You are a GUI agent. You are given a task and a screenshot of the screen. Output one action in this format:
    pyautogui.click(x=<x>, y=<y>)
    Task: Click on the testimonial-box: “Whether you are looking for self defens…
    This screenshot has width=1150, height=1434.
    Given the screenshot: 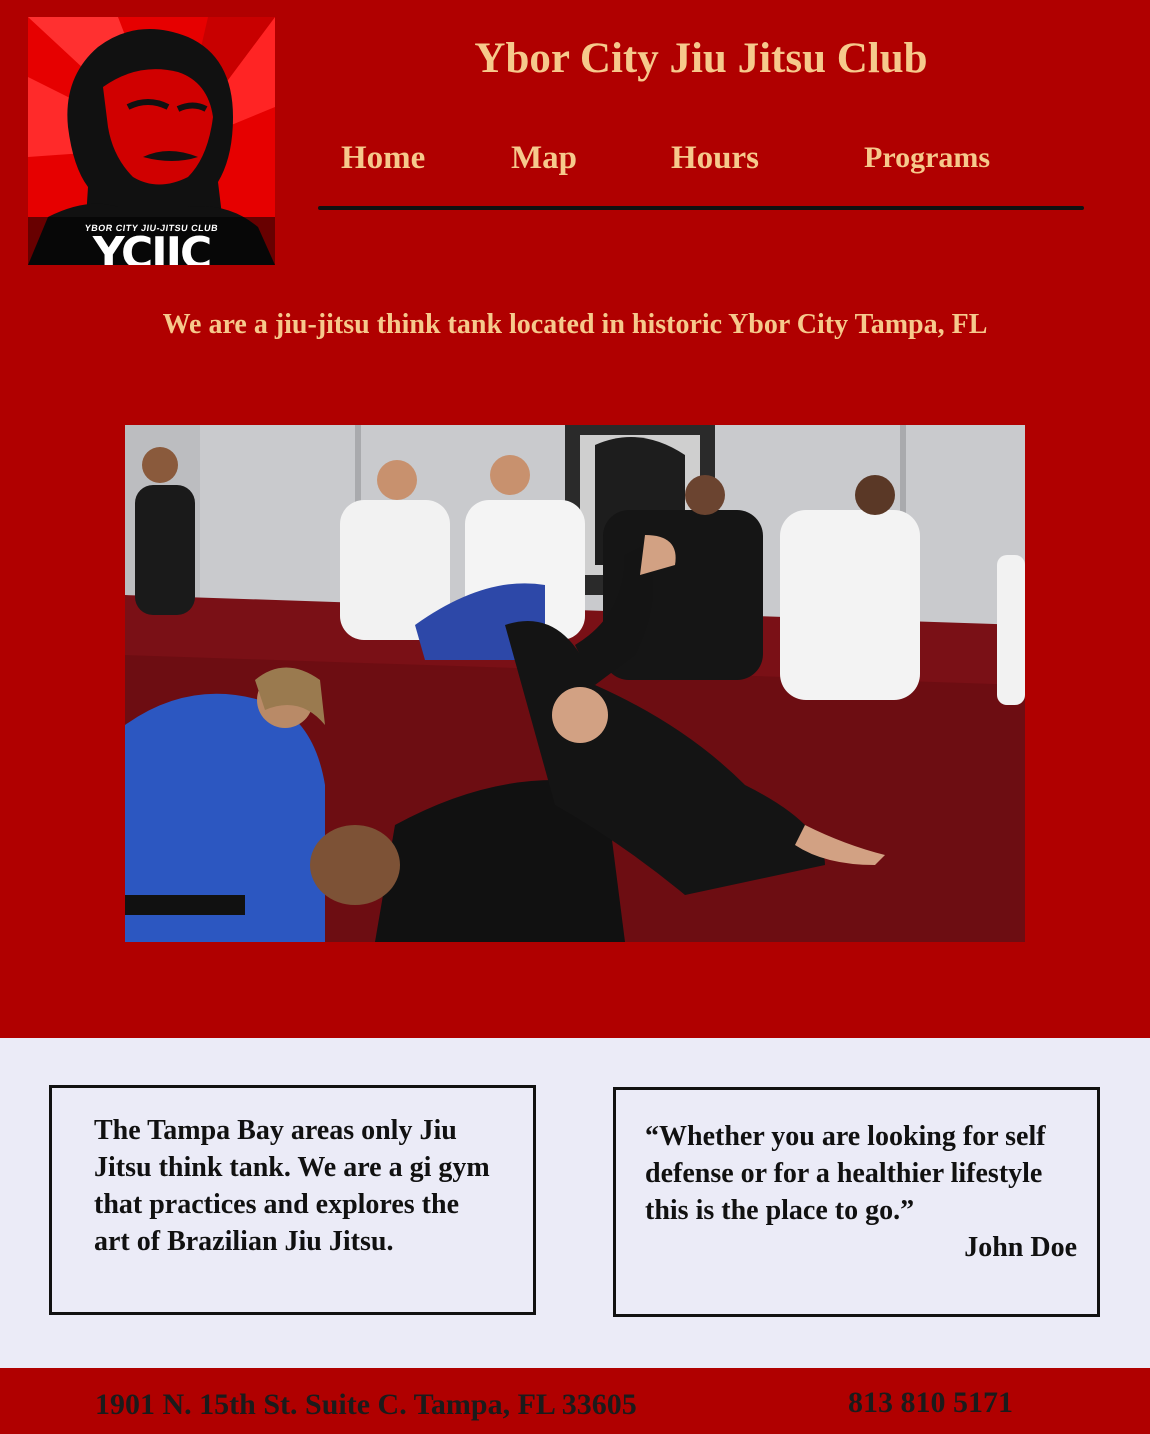 What is the action you would take?
    pyautogui.click(x=856, y=1202)
    